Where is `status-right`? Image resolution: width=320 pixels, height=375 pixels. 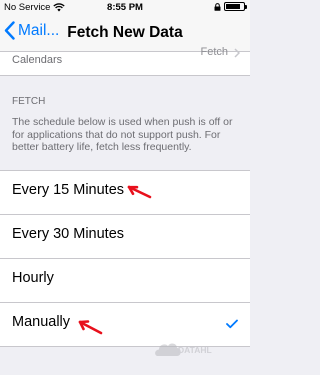 status-right is located at coordinates (230, 6).